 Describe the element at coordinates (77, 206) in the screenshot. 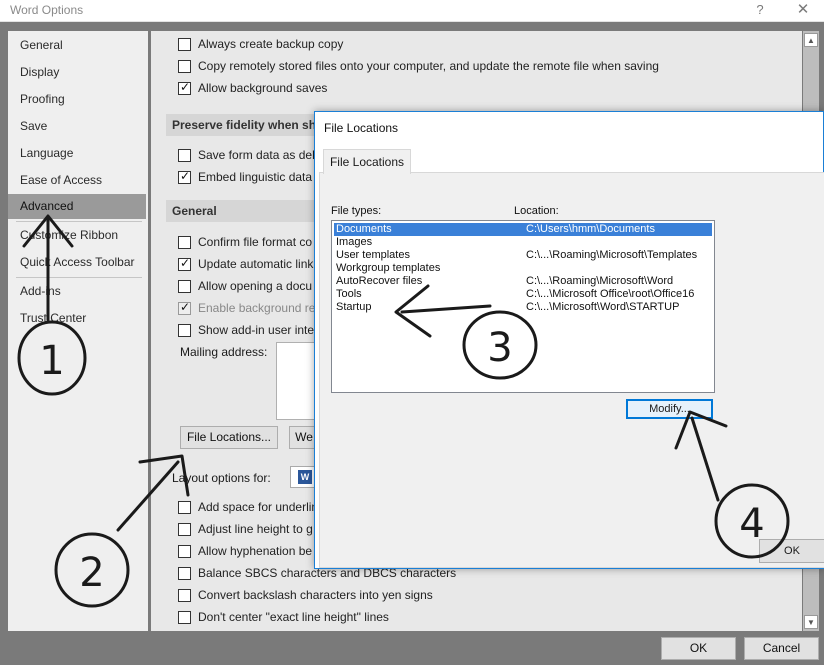

I see `sidebar-item-advanced: Advanced` at that location.